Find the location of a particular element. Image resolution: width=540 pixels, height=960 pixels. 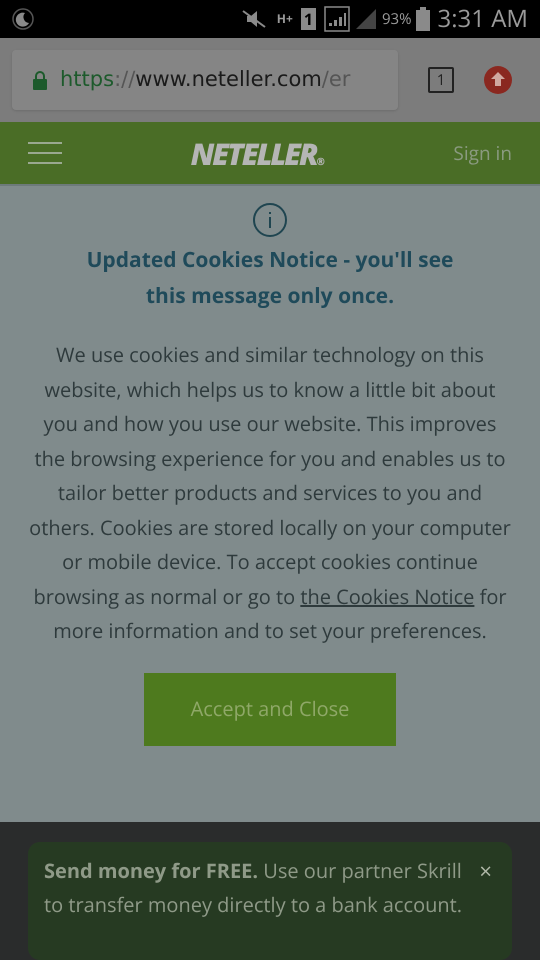

menu-icon is located at coordinates (45, 153).